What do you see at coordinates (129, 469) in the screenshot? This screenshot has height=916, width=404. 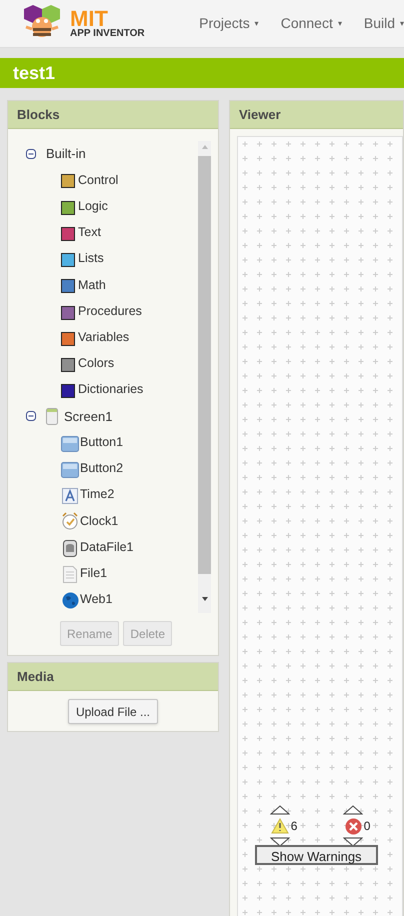 I see `tree-item: Button2` at bounding box center [129, 469].